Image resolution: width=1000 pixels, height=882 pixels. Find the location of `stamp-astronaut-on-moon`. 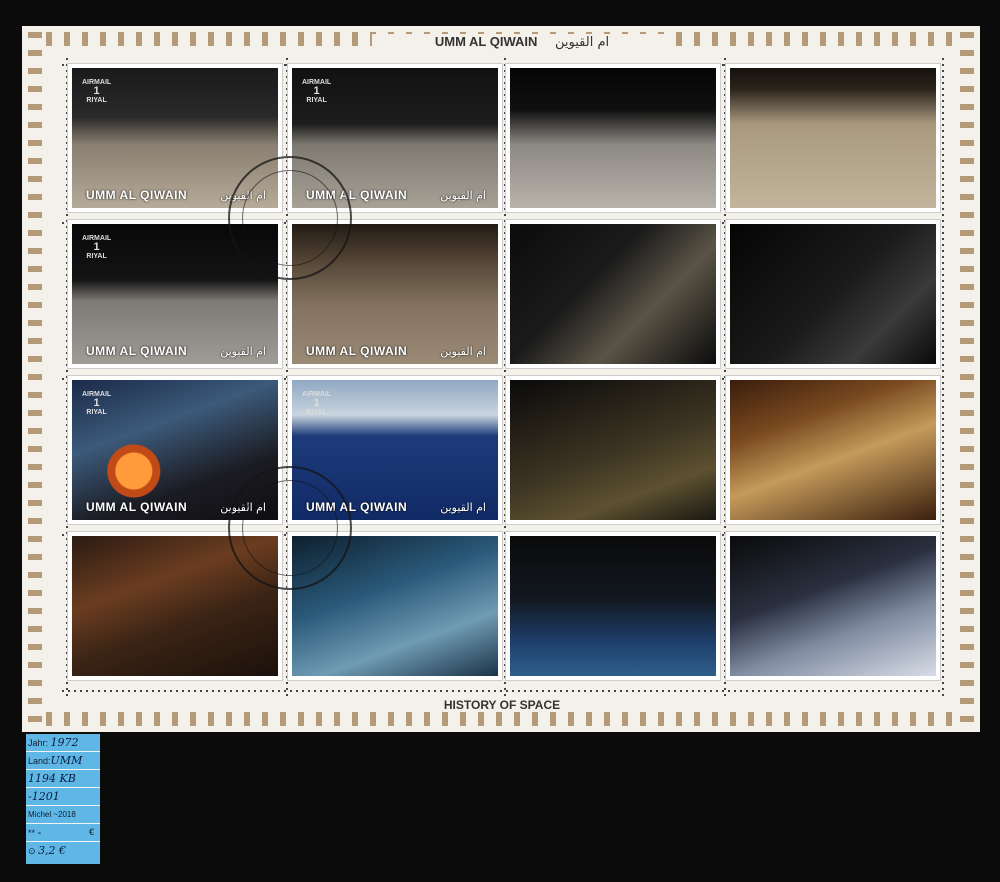

stamp-astronaut-on-moon is located at coordinates (833, 138).